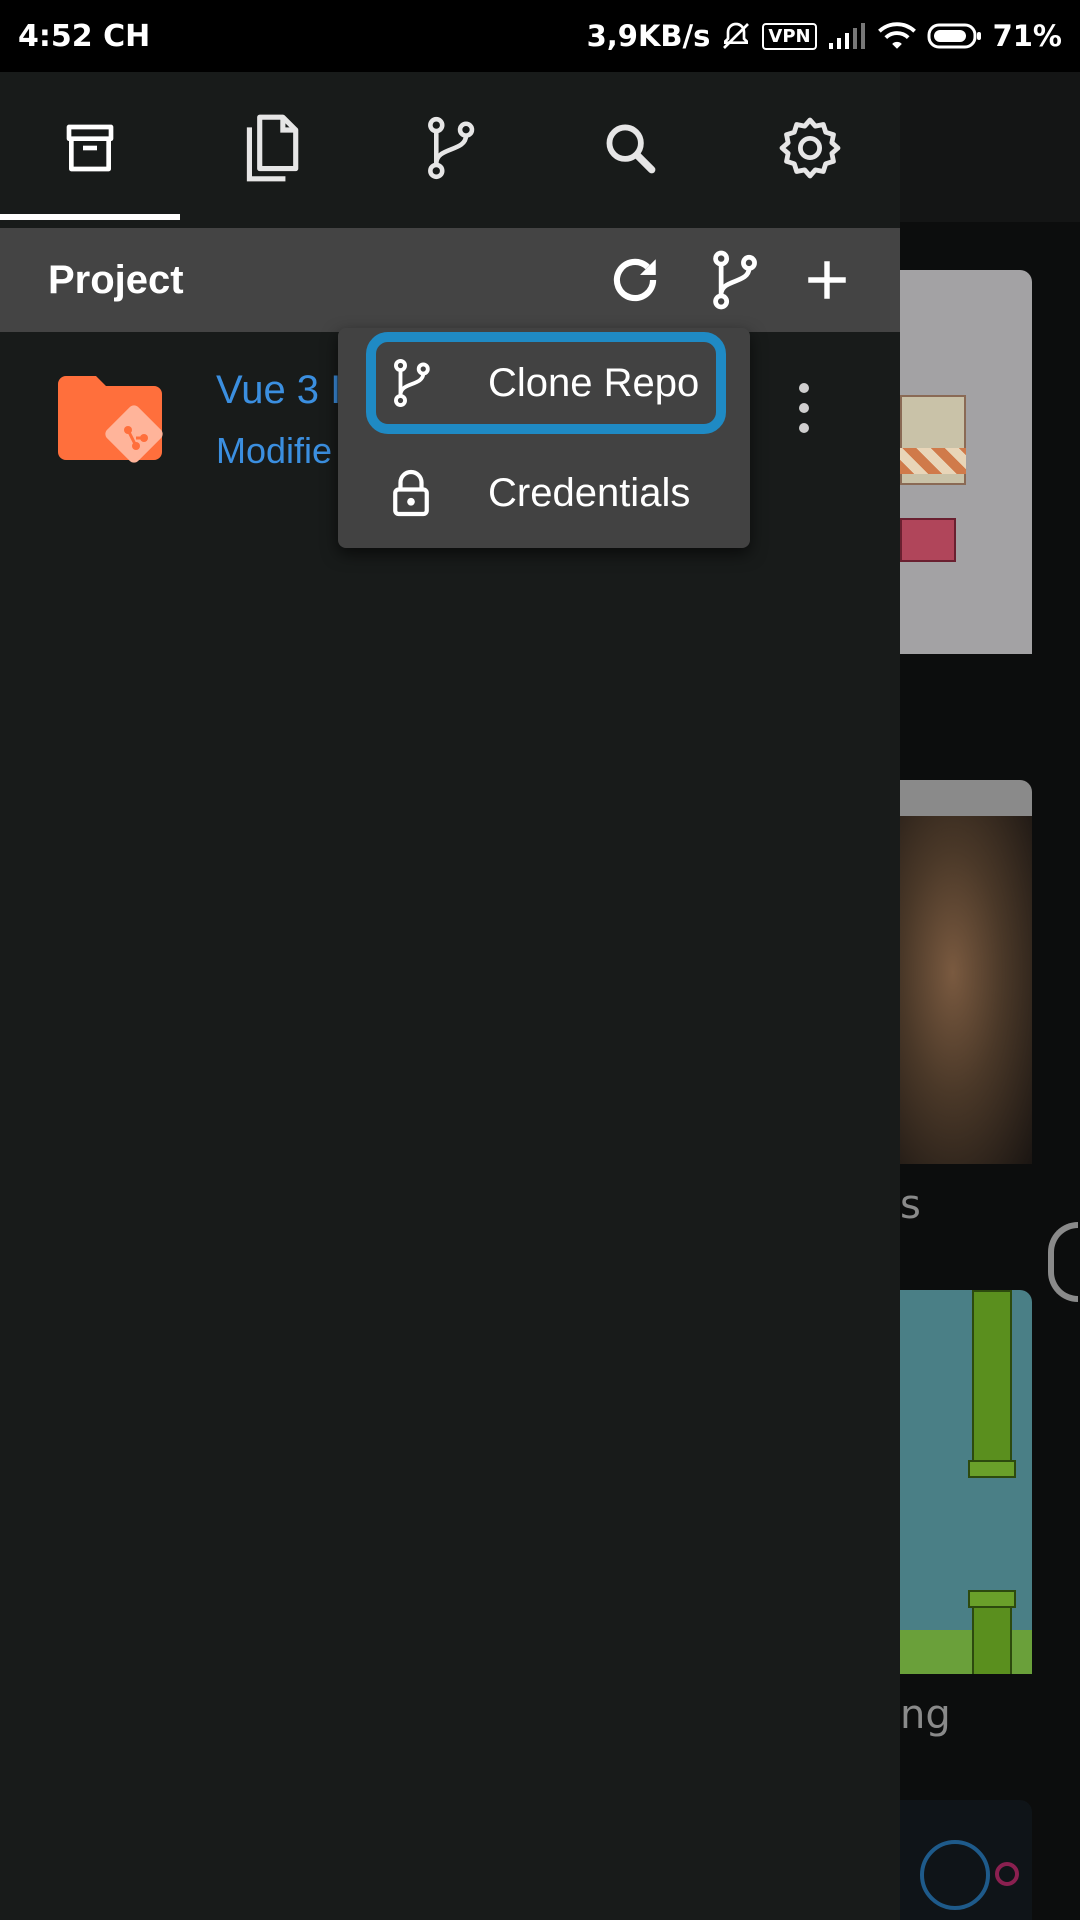 Image resolution: width=1080 pixels, height=1920 pixels. What do you see at coordinates (824, 36) in the screenshot?
I see `status-icons: 3,9KB/s VPN 71%` at bounding box center [824, 36].